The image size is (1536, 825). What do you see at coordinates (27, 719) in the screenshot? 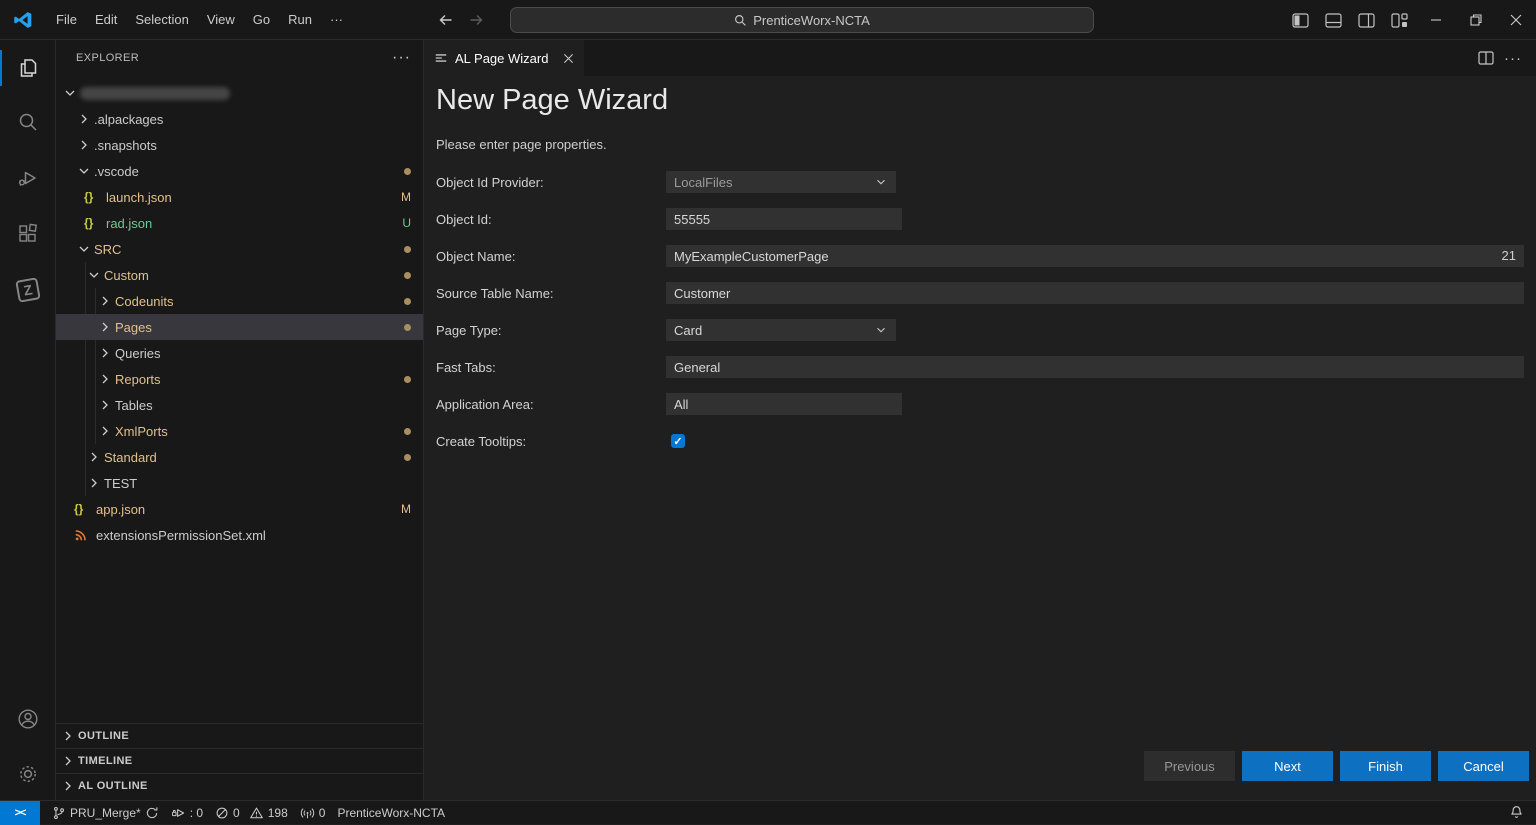
I see `accounts-icon` at bounding box center [27, 719].